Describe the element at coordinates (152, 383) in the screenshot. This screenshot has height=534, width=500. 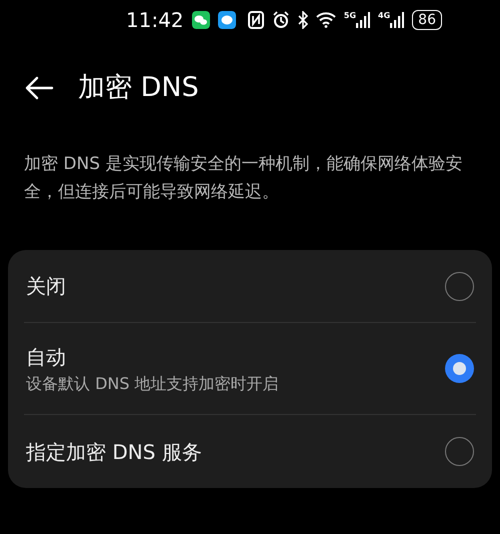
I see `option-description: 设备默认 DNS 地址支持加密时开启` at that location.